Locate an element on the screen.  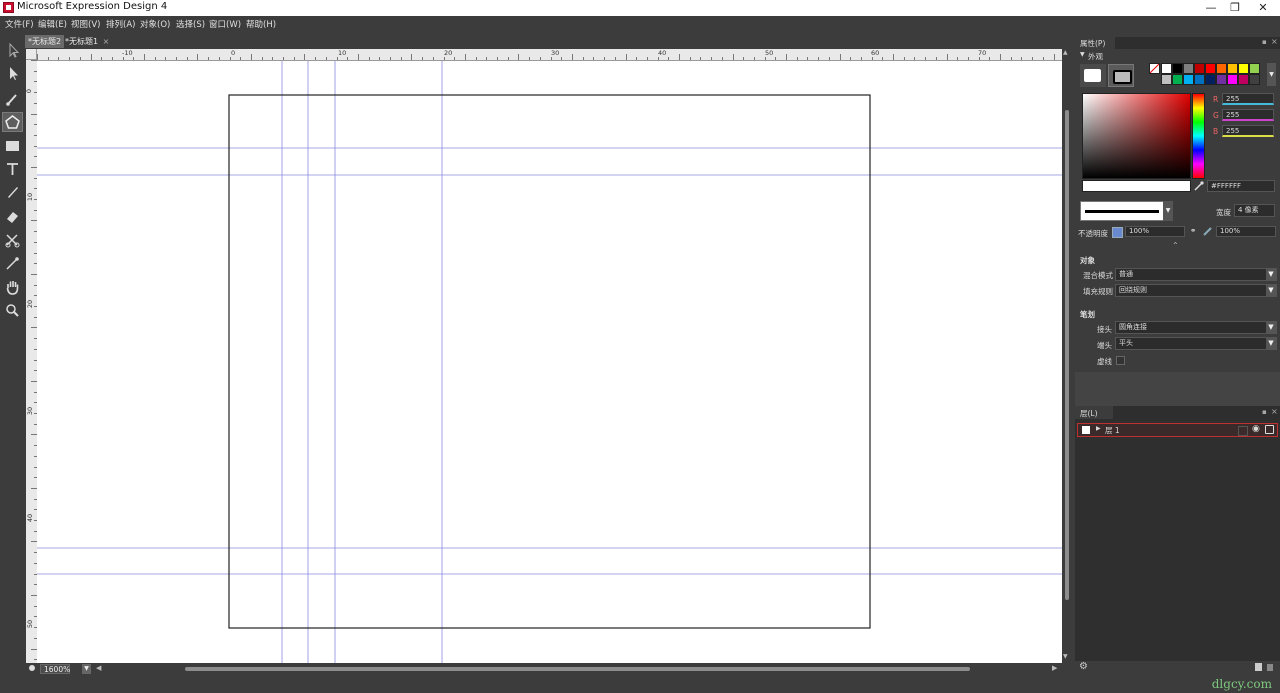
collapse-icon: ▼ is located at coordinates (1082, 54).